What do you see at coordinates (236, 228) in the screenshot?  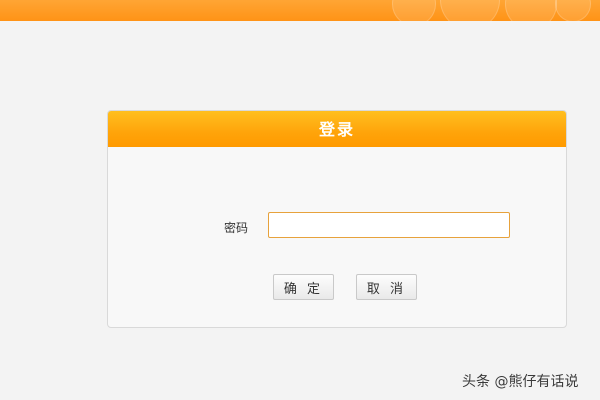 I see `password-label: 密码` at bounding box center [236, 228].